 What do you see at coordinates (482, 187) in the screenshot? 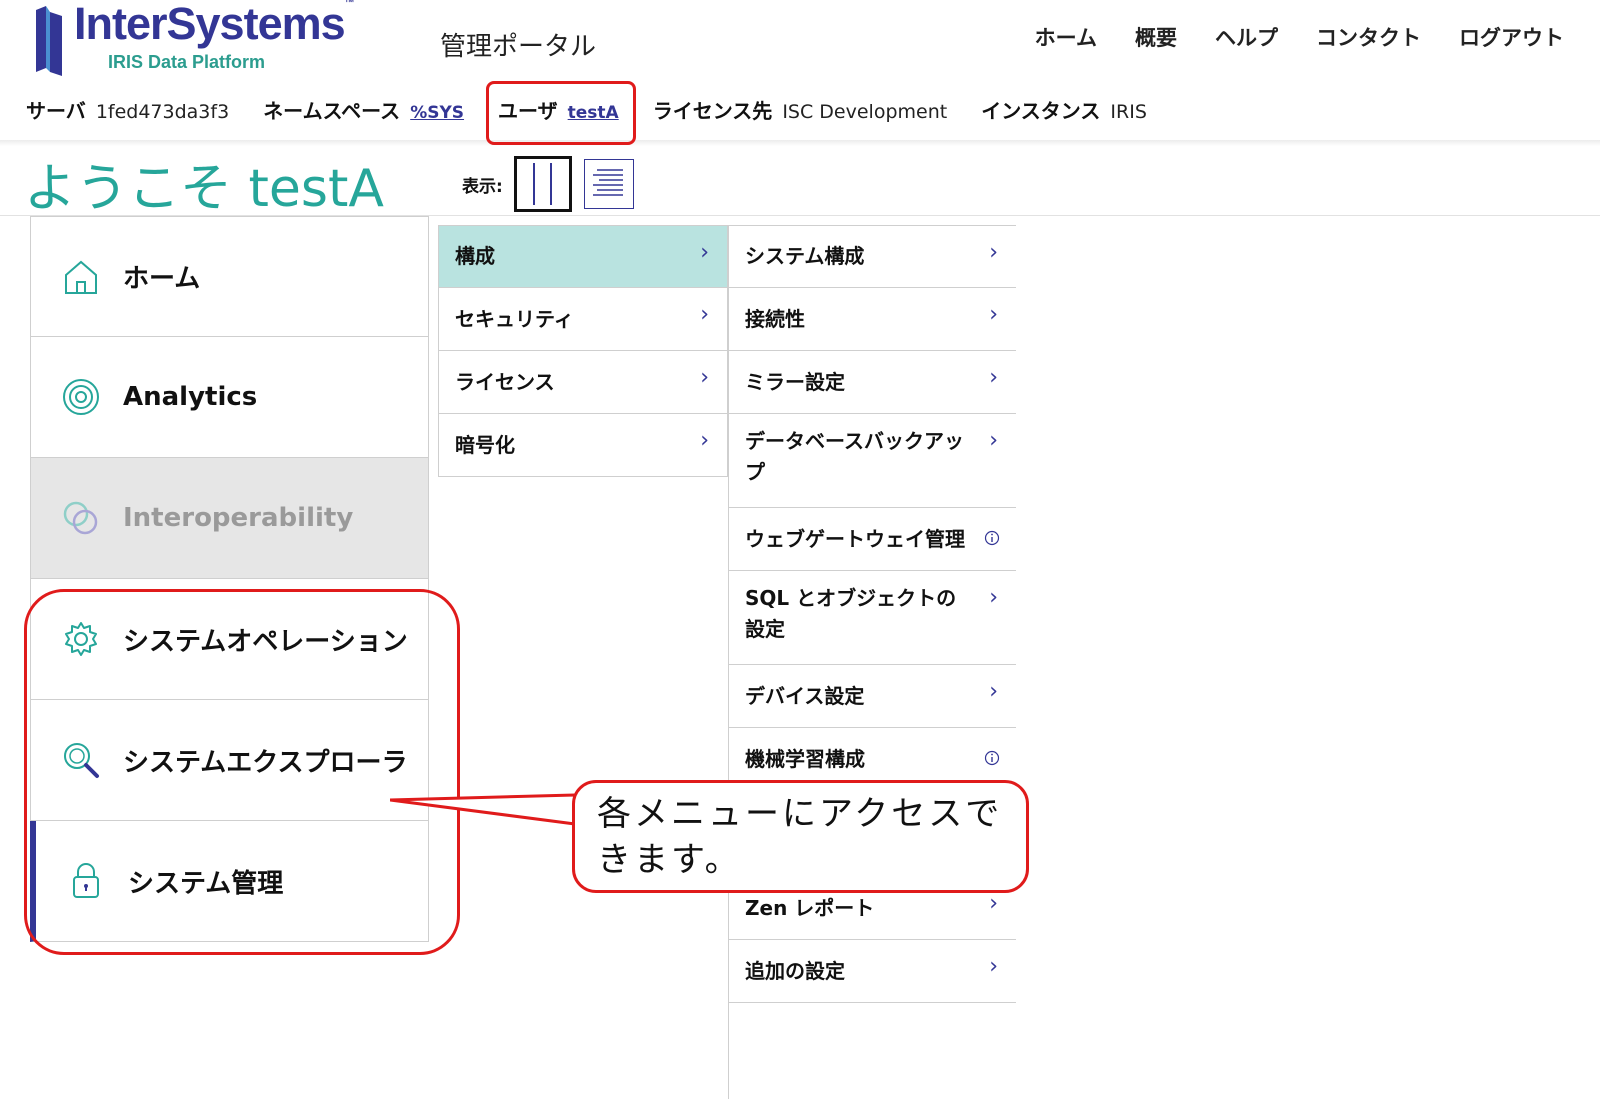
I see `view-label: 表示:` at bounding box center [482, 187].